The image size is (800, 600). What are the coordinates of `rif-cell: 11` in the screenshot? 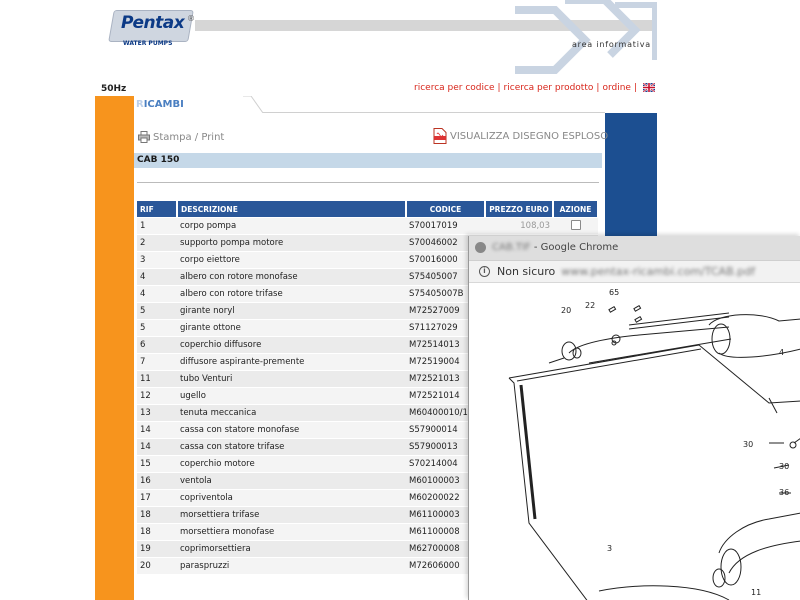 It's located at (157, 379).